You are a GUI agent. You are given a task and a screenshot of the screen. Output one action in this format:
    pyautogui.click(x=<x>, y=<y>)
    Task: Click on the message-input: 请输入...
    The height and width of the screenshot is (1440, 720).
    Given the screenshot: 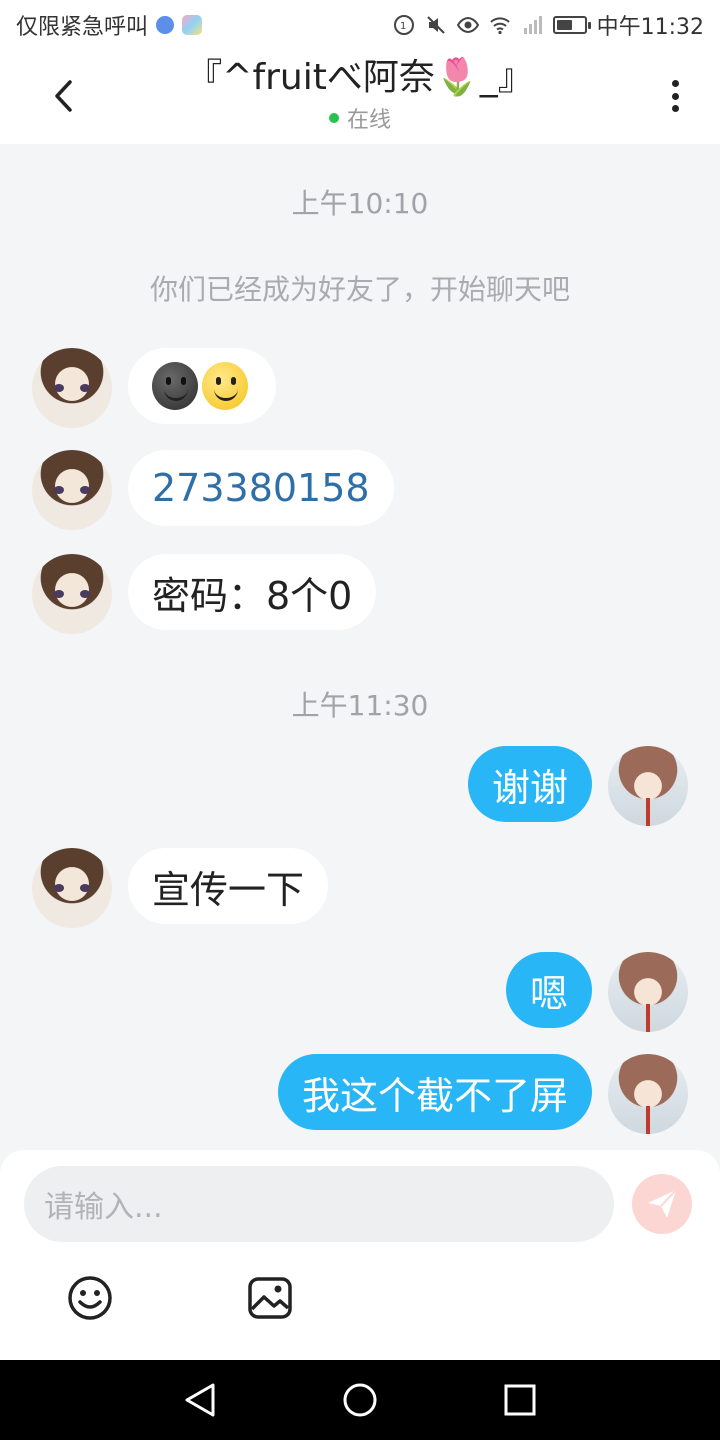 What is the action you would take?
    pyautogui.click(x=319, y=1204)
    